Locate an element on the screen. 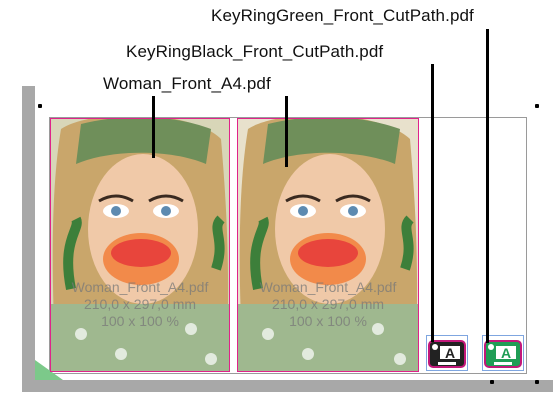 The image size is (553, 401). woman-tile-2-scale: 100 x 100 % is located at coordinates (328, 321).